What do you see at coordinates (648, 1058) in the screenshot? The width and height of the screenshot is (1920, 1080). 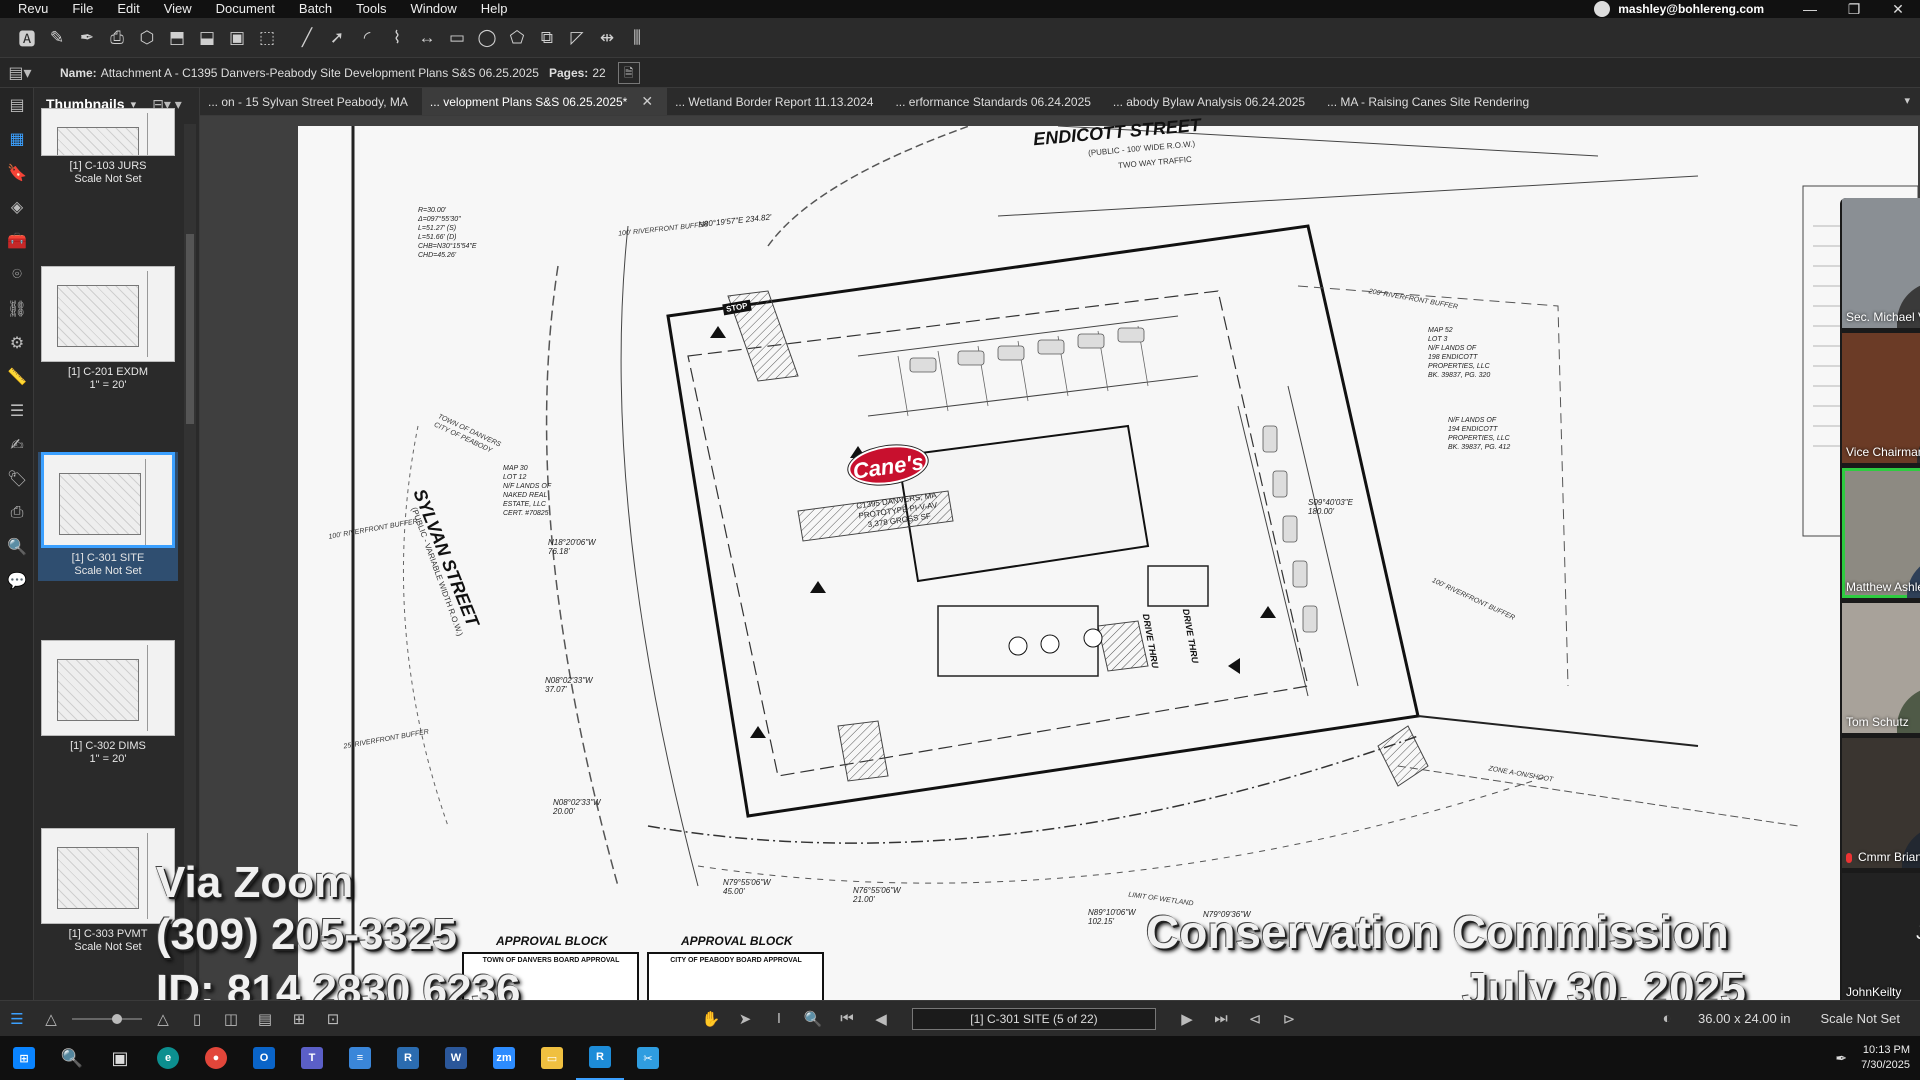 I see `snipping-tool-icon: ✂` at bounding box center [648, 1058].